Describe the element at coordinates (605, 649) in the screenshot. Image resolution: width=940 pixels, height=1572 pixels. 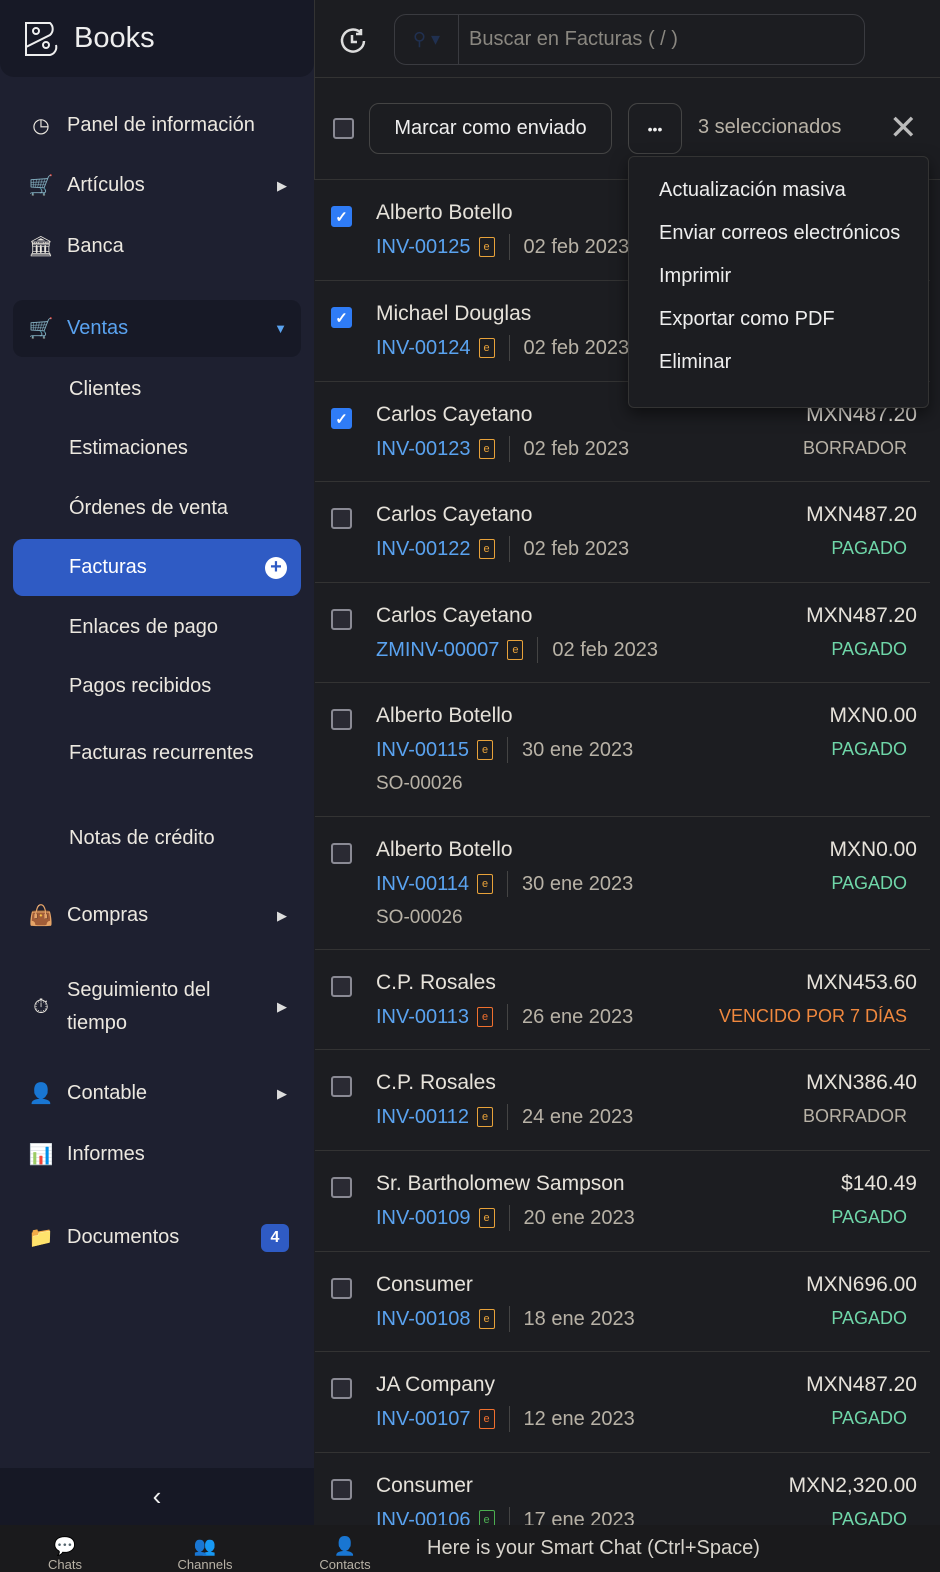
I see `invoice-date: 02 feb 2023` at that location.